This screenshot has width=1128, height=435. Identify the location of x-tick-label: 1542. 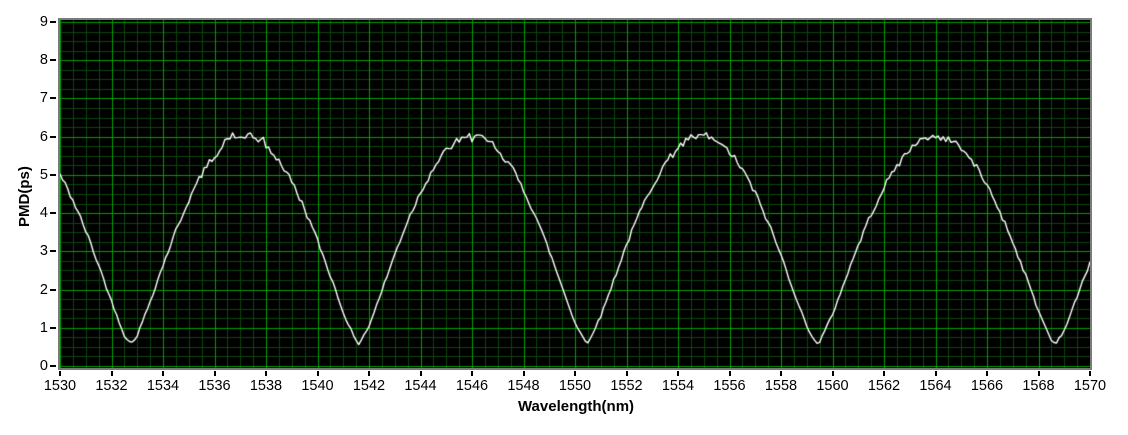
(369, 386).